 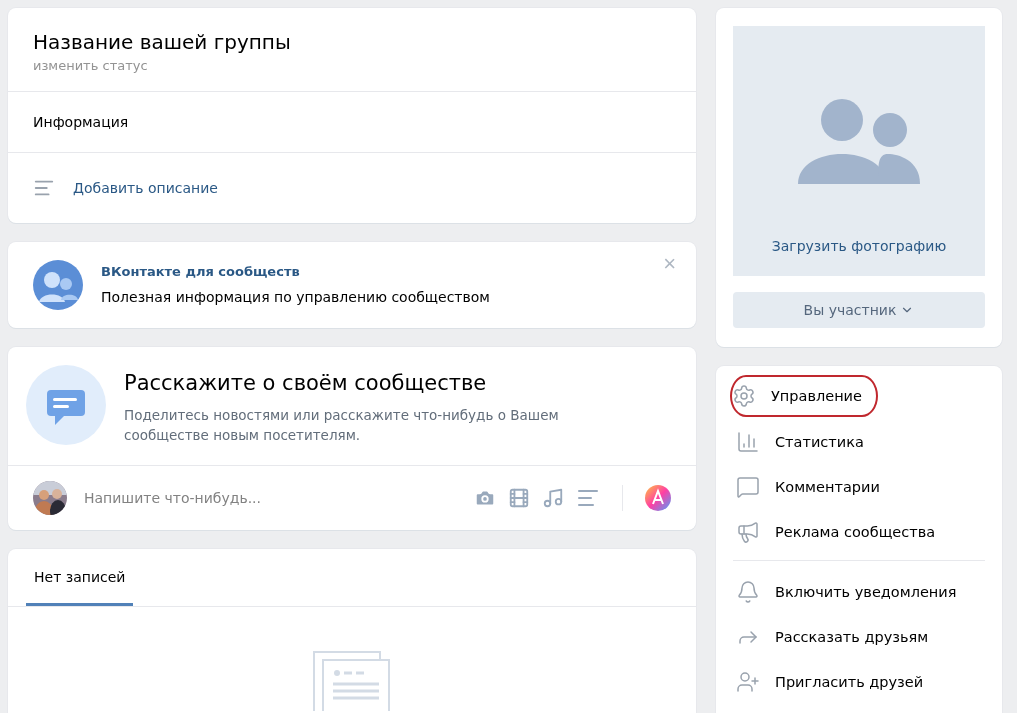 I want to click on music-icon, so click(x=553, y=498).